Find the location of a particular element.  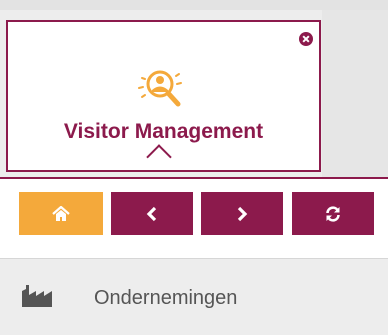

chevron-left-icon is located at coordinates (151, 213).